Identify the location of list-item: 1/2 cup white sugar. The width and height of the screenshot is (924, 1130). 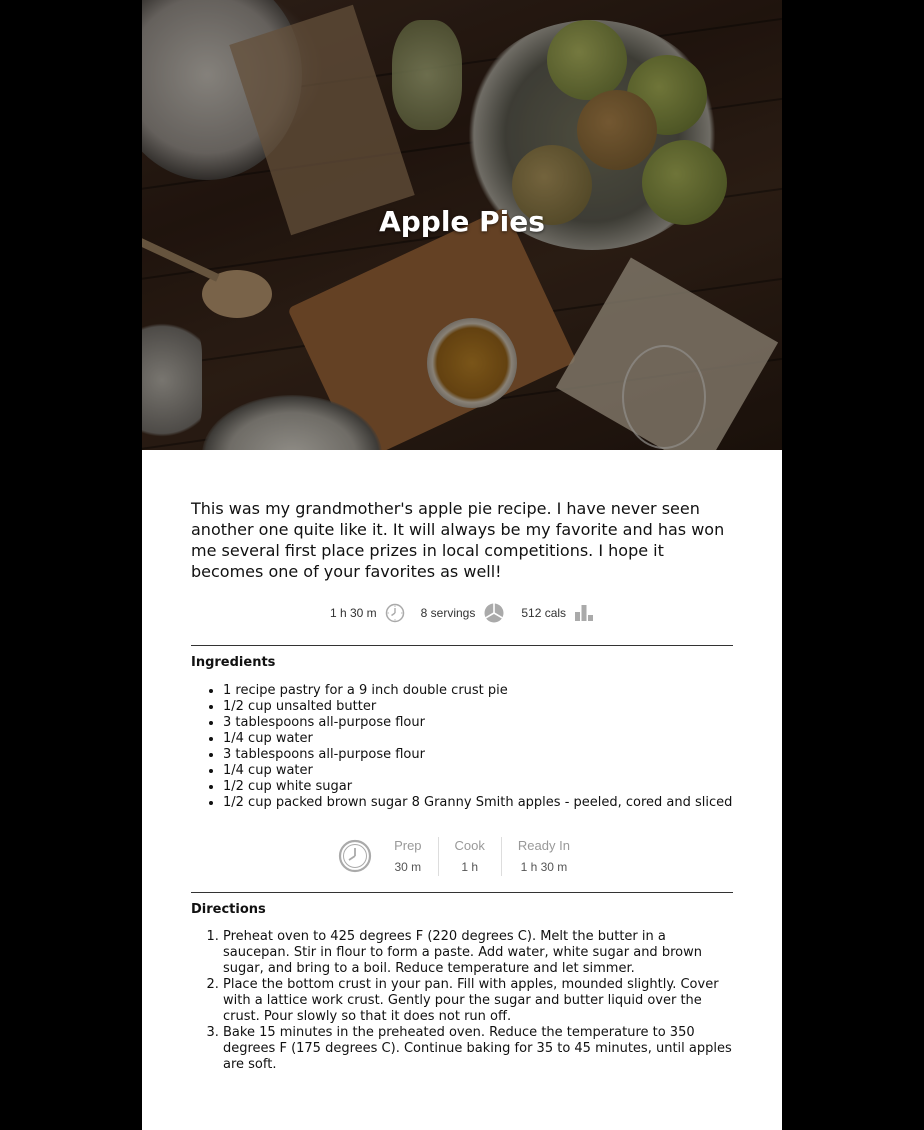
(478, 787).